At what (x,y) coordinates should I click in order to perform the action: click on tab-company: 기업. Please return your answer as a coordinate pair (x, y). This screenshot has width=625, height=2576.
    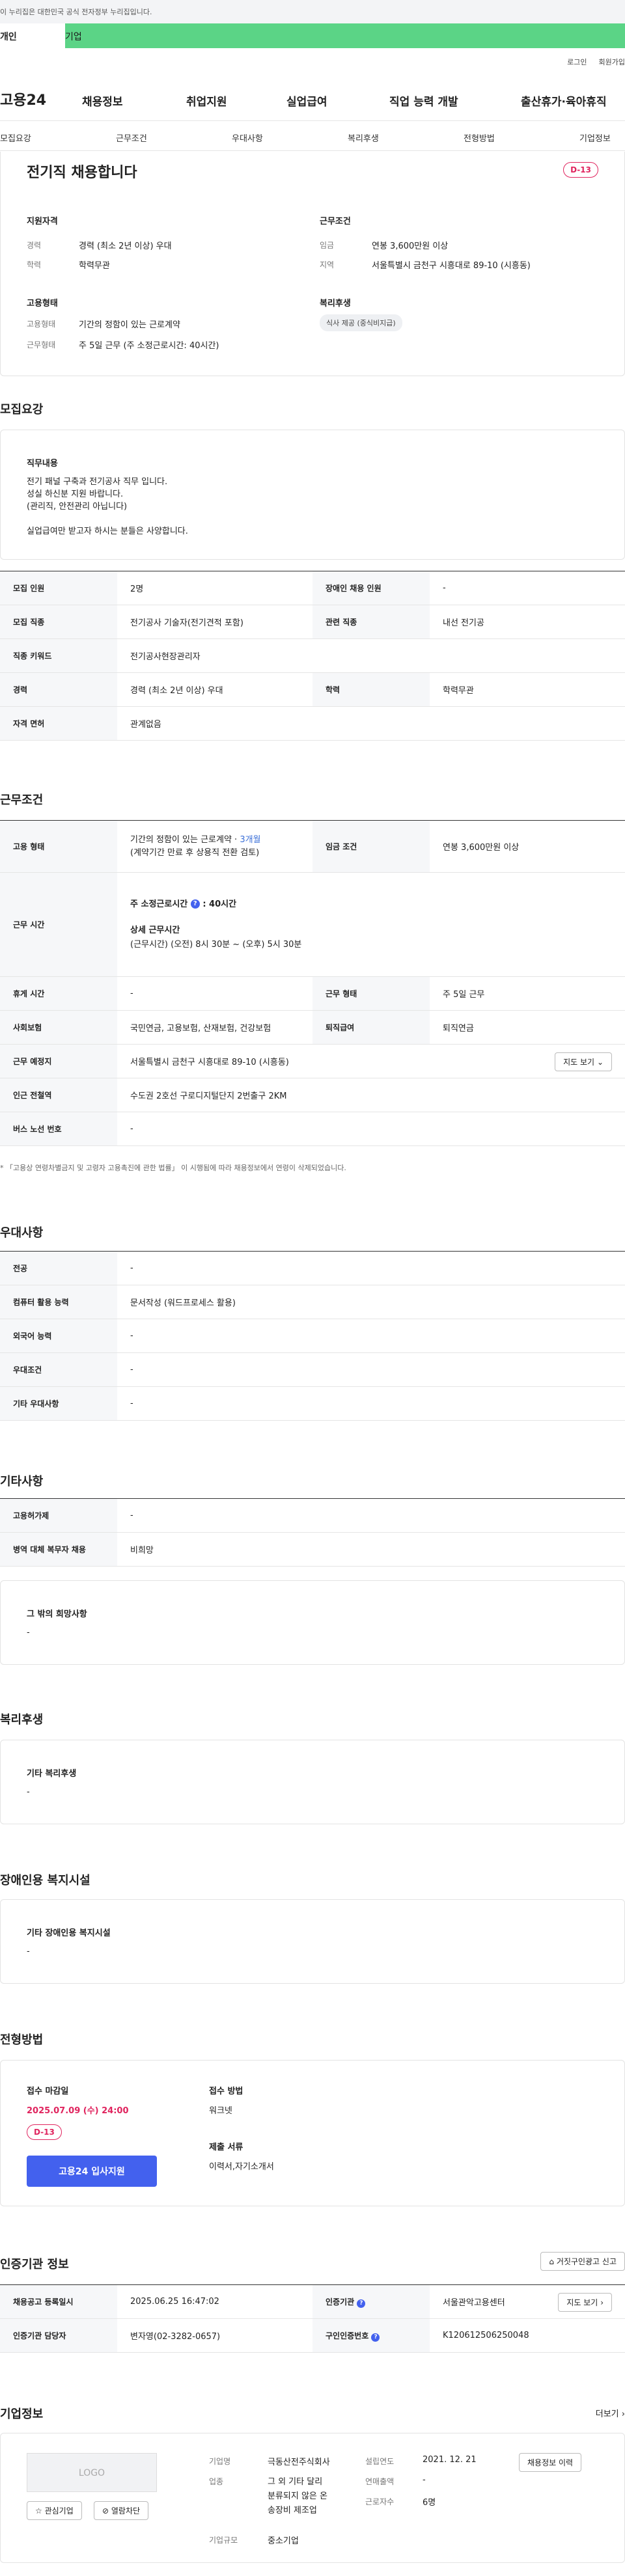
    Looking at the image, I should click on (345, 36).